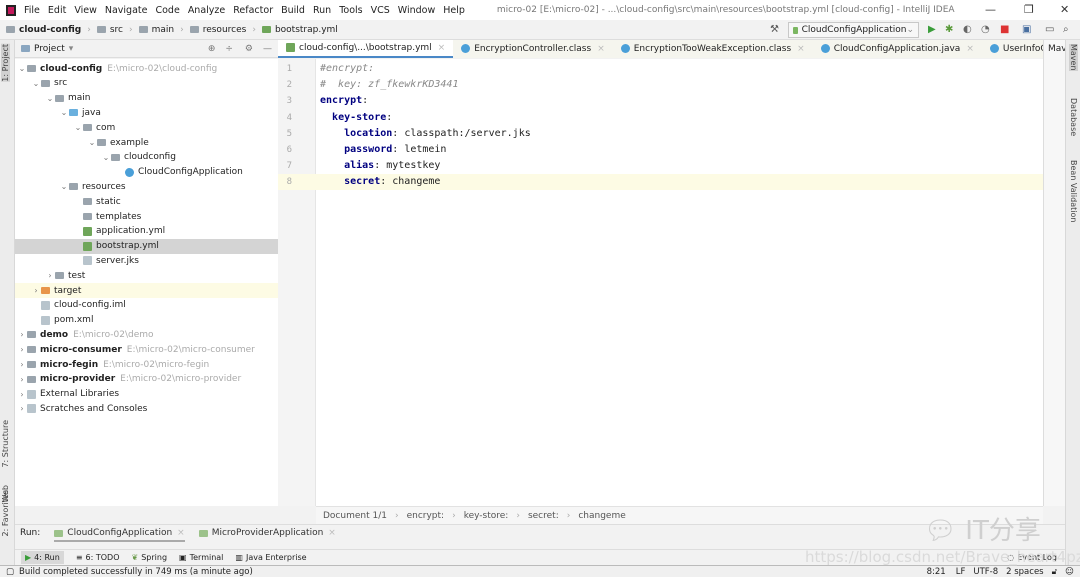  What do you see at coordinates (146, 246) in the screenshot?
I see `tree-item: bootstrap.yml` at bounding box center [146, 246].